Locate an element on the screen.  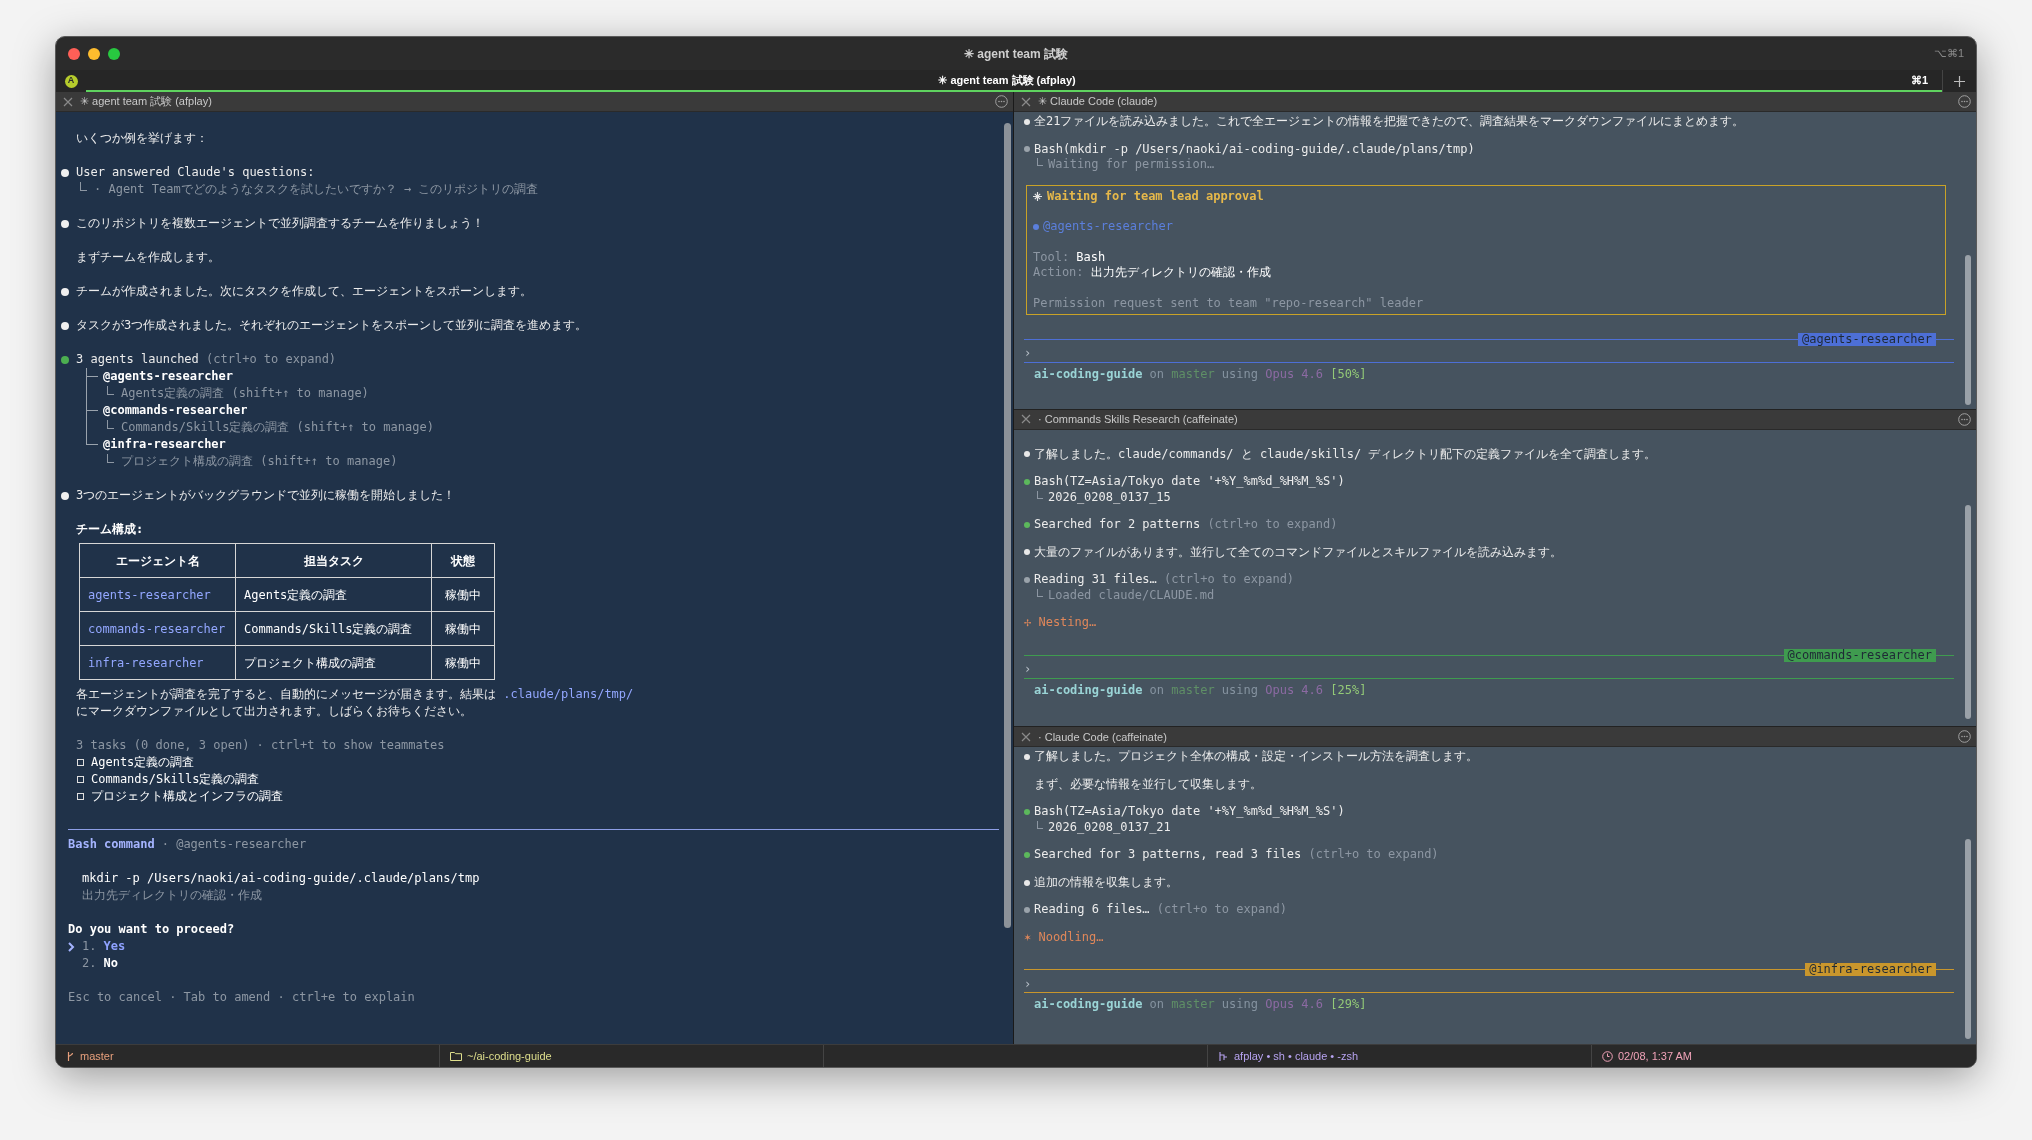
clock-icon is located at coordinates (1607, 1056).